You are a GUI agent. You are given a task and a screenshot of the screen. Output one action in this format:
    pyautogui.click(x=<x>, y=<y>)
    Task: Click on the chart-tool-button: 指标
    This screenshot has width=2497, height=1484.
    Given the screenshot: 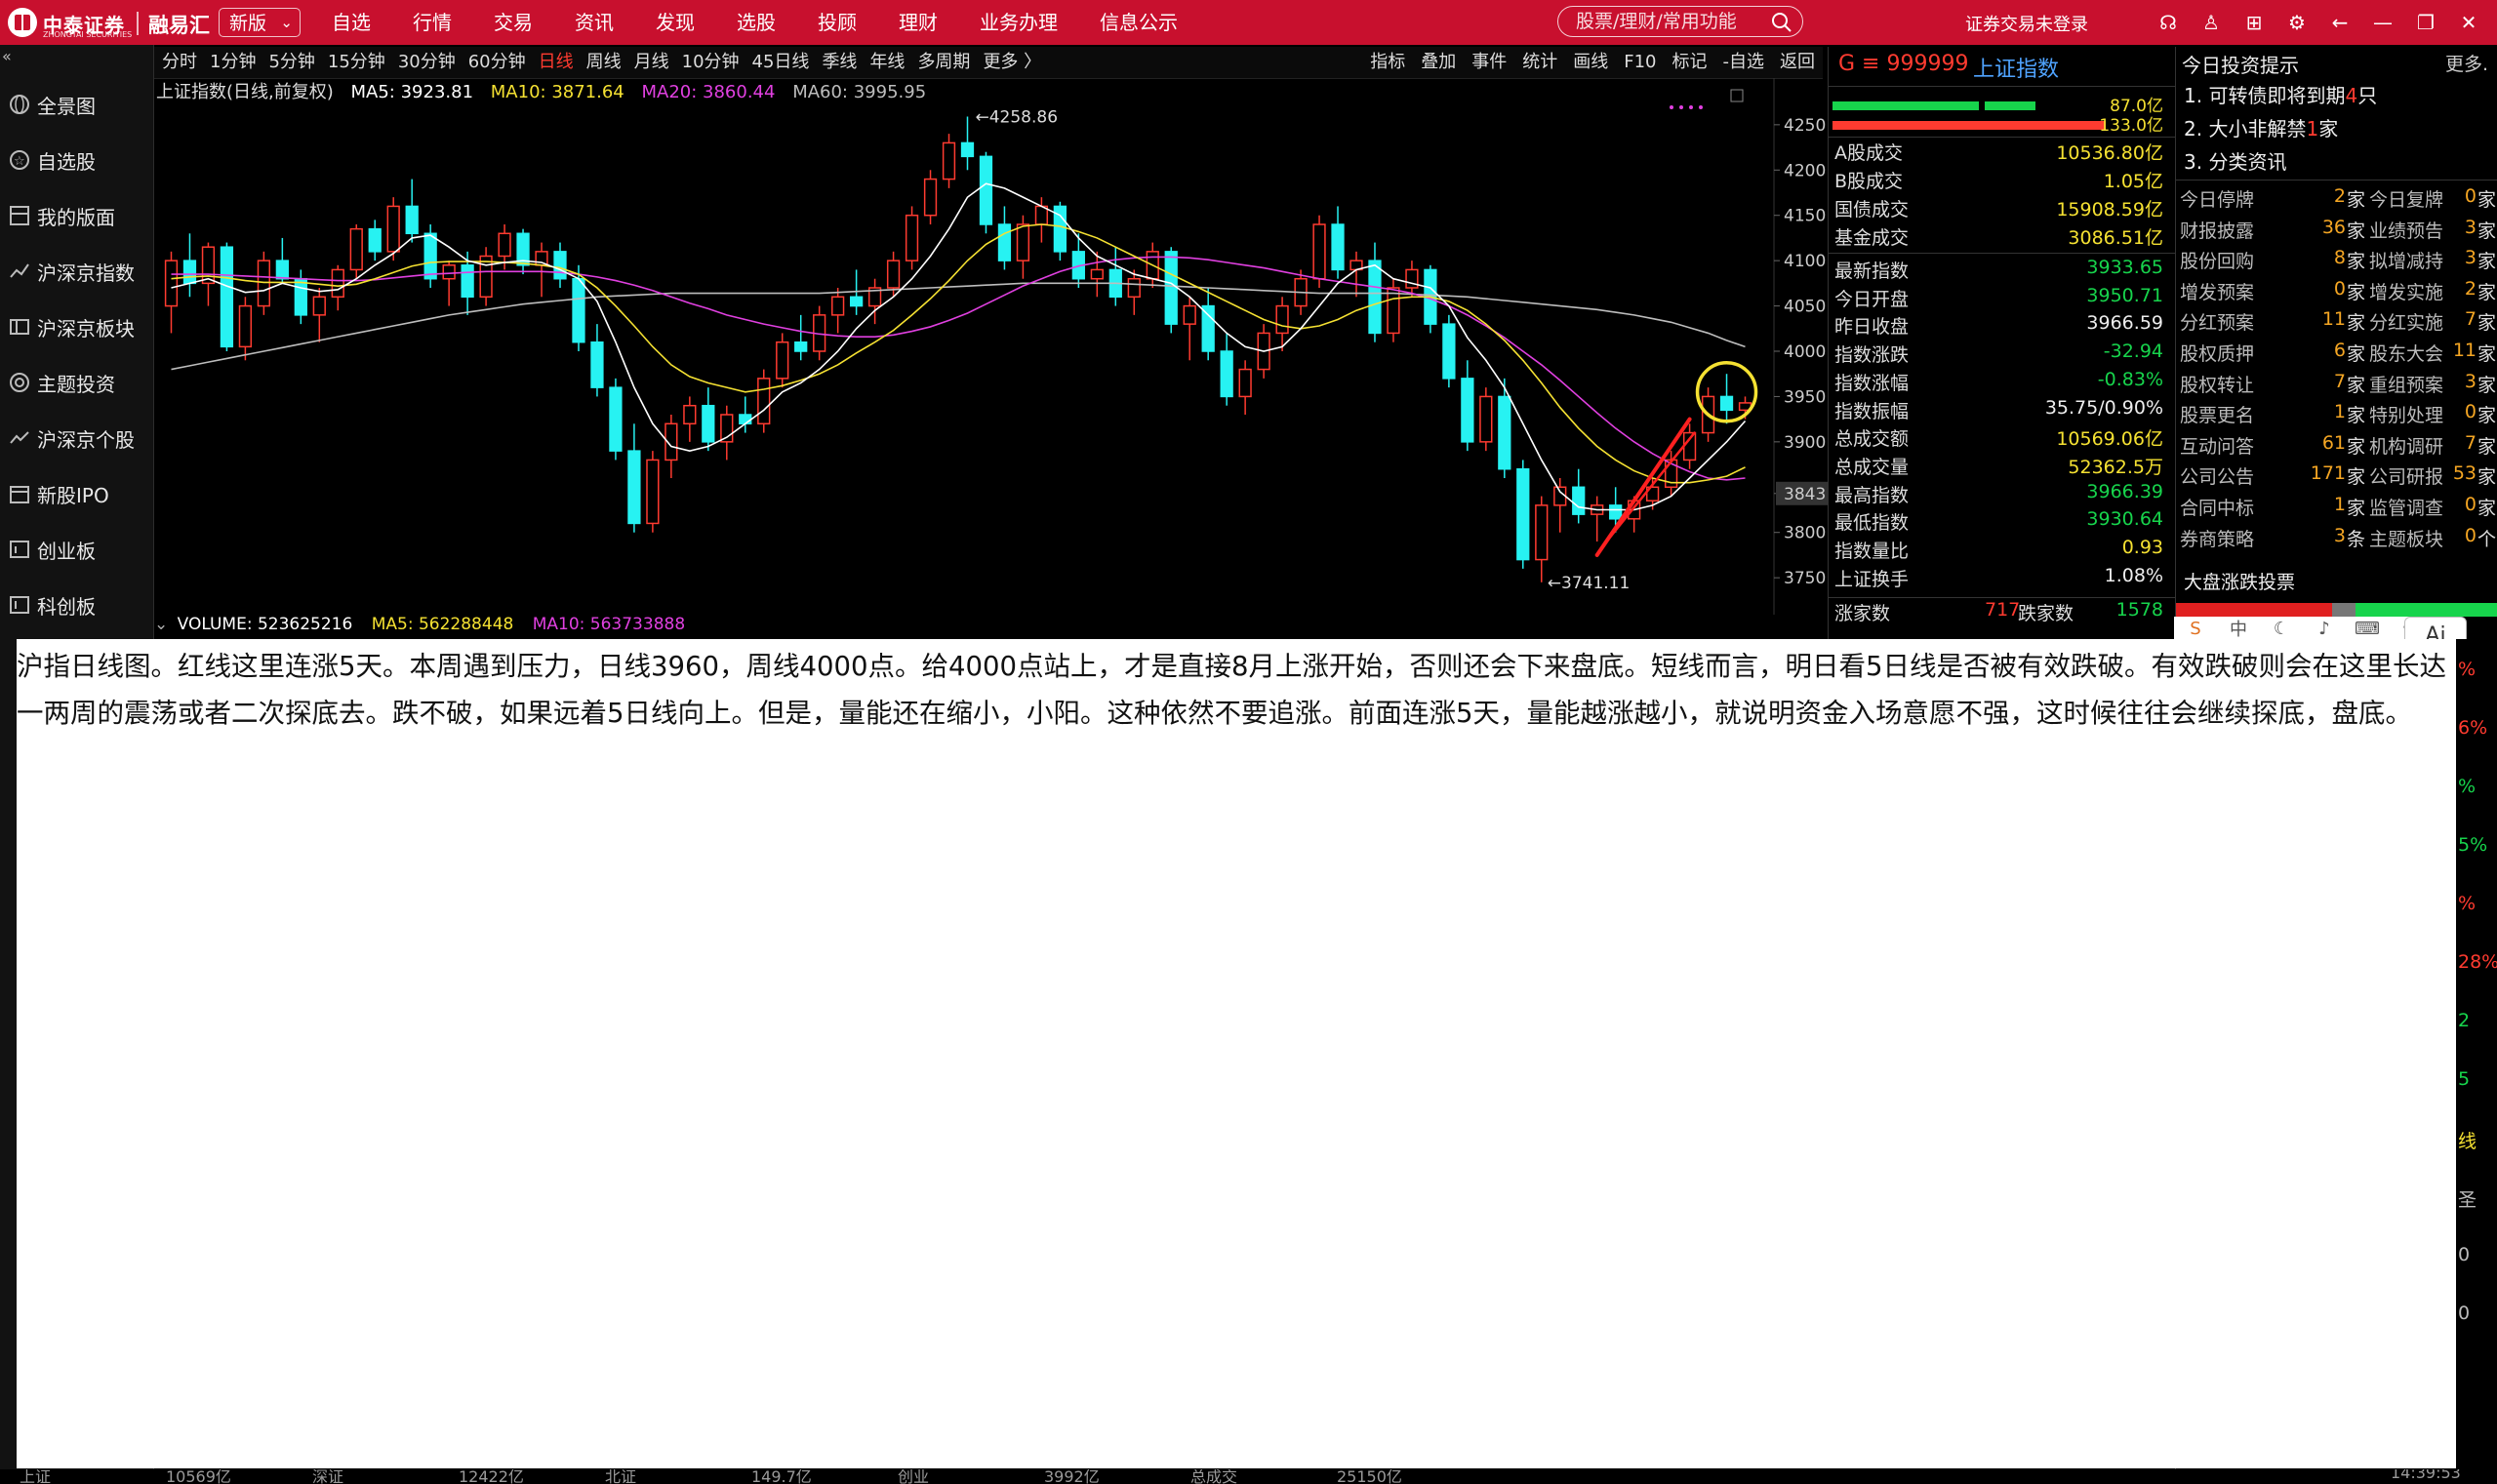 What is the action you would take?
    pyautogui.click(x=1388, y=62)
    